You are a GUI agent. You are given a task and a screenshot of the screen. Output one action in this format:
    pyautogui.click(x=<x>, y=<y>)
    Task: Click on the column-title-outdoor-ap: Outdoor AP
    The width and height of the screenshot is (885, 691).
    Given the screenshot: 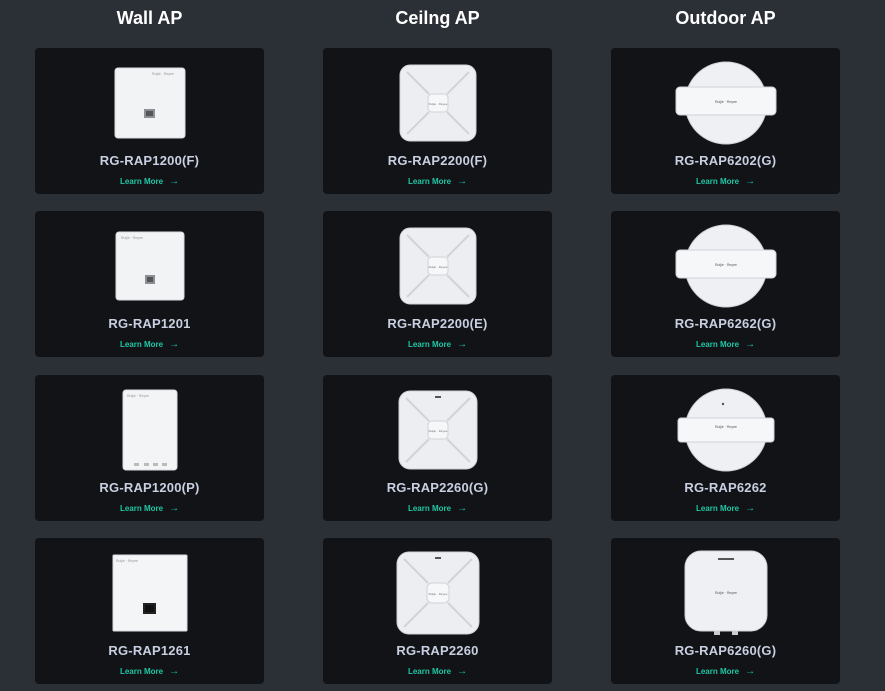 What is the action you would take?
    pyautogui.click(x=725, y=18)
    